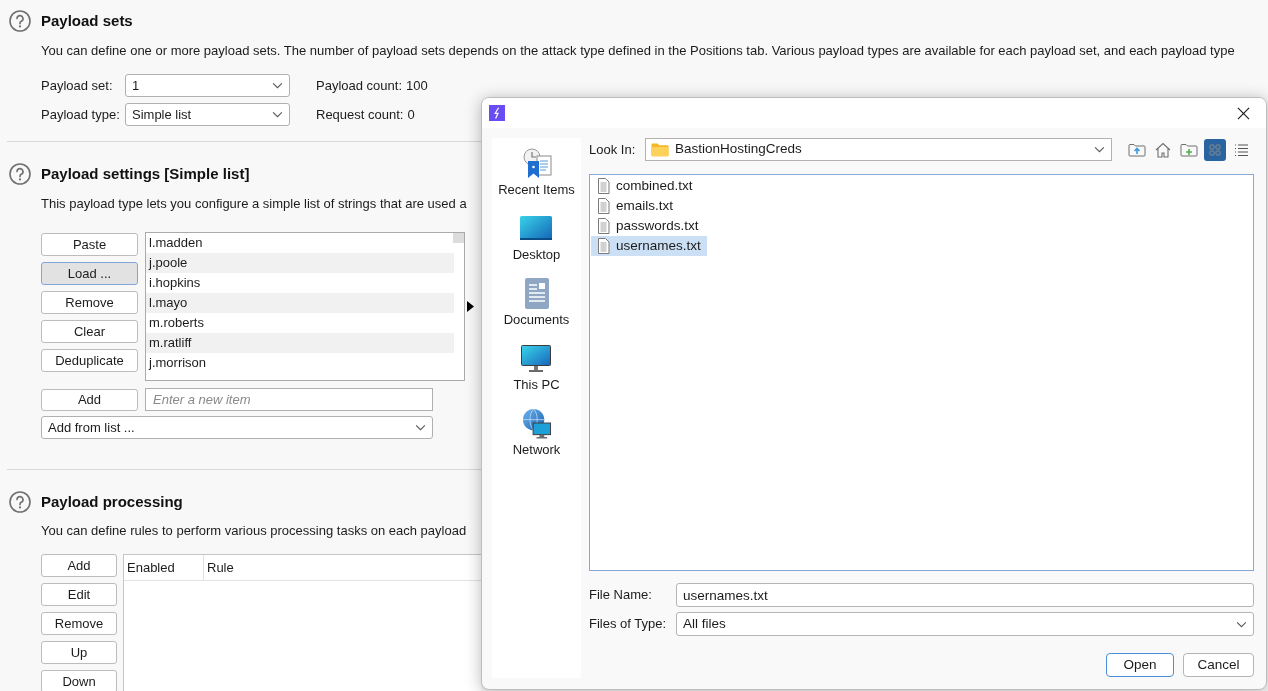  Describe the element at coordinates (1243, 113) in the screenshot. I see `close-icon` at that location.